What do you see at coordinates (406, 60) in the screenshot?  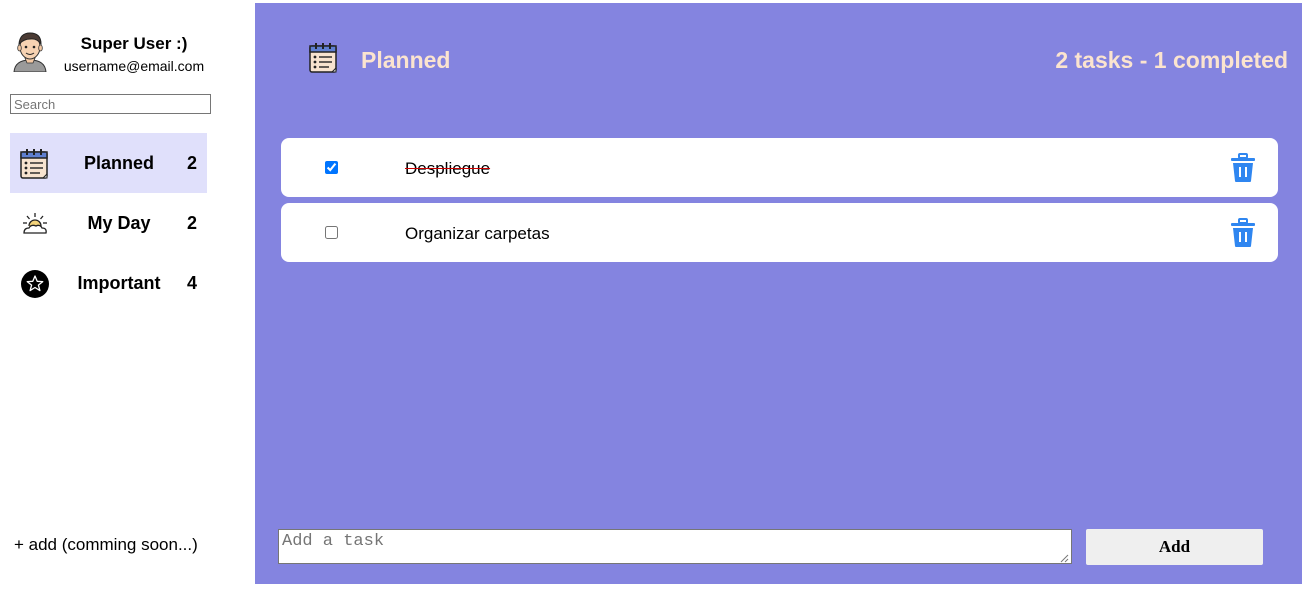 I see `page-title: Planned` at bounding box center [406, 60].